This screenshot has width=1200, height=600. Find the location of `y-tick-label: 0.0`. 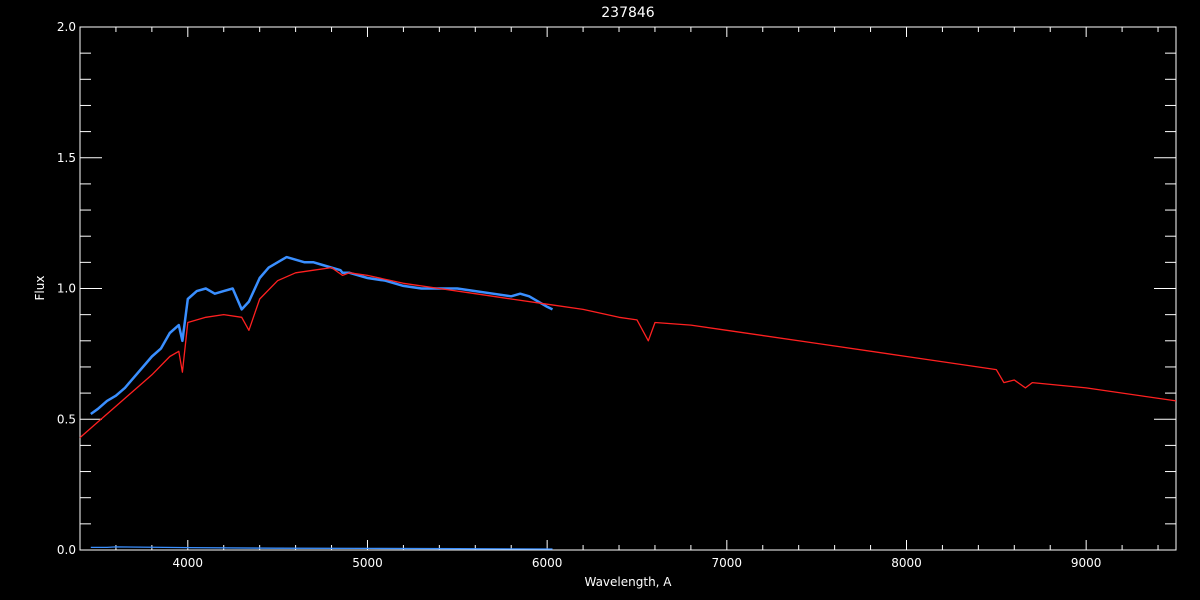

y-tick-label: 0.0 is located at coordinates (66, 550).